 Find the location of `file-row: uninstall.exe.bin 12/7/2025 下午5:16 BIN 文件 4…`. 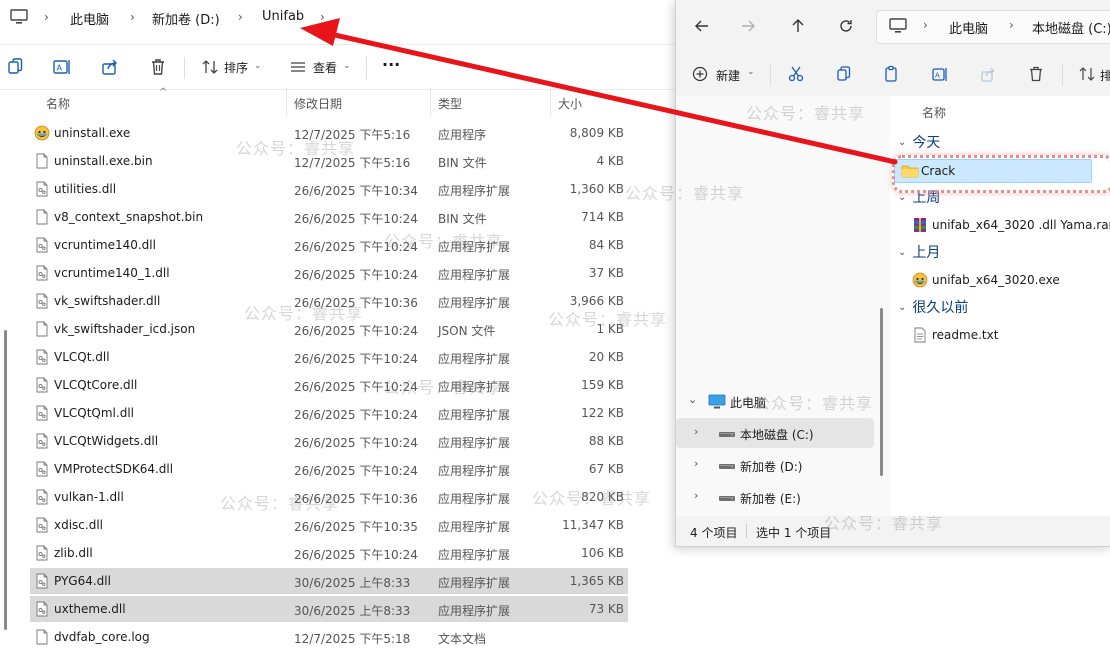

file-row: uninstall.exe.bin 12/7/2025 下午5:16 BIN 文件 4… is located at coordinates (329, 161).